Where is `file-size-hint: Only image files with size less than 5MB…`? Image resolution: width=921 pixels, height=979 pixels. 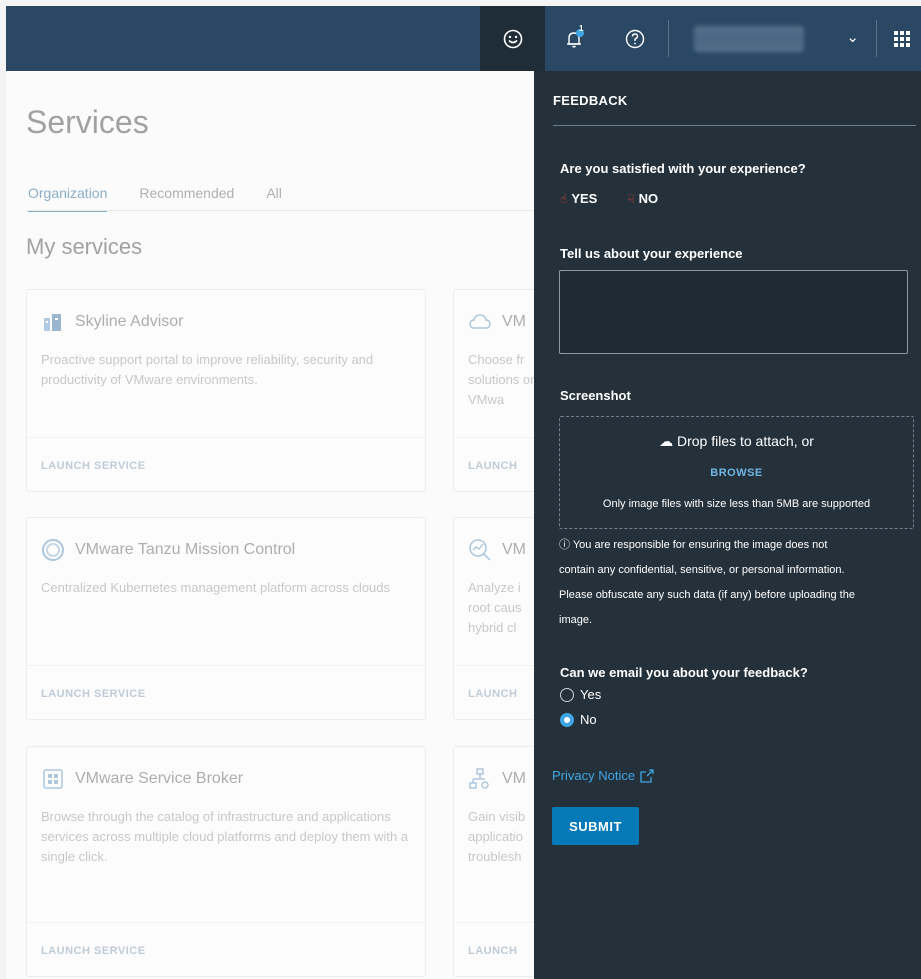
file-size-hint: Only image files with size less than 5MB… is located at coordinates (736, 504).